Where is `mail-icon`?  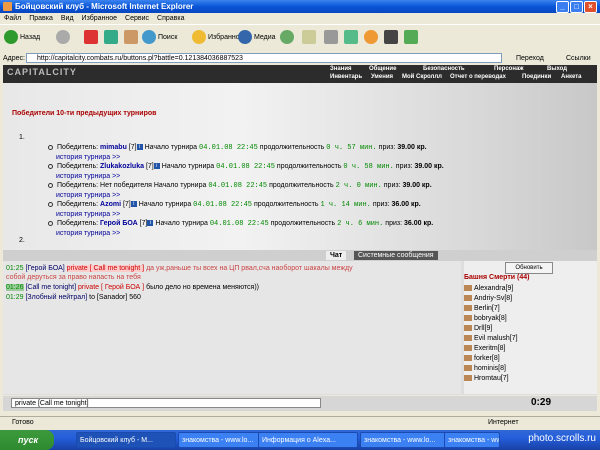 mail-icon is located at coordinates (309, 37).